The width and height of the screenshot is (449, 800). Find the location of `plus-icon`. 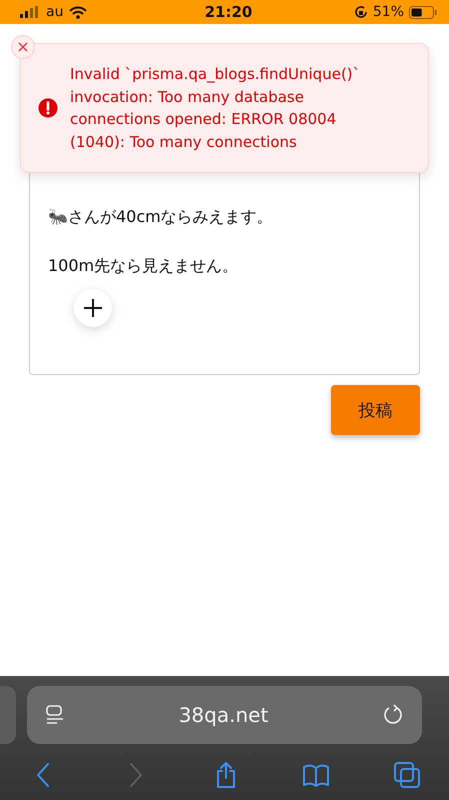

plus-icon is located at coordinates (93, 308).